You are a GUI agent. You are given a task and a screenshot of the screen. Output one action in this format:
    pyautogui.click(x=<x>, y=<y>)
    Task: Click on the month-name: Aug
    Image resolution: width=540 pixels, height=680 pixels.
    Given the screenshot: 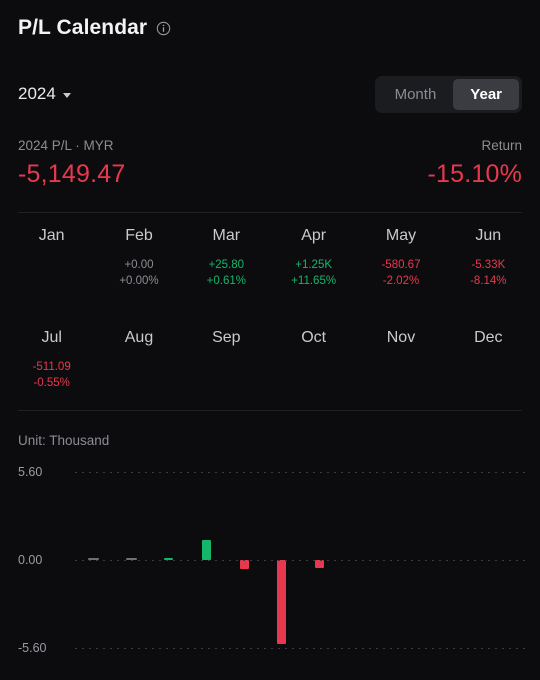 What is the action you would take?
    pyautogui.click(x=139, y=337)
    